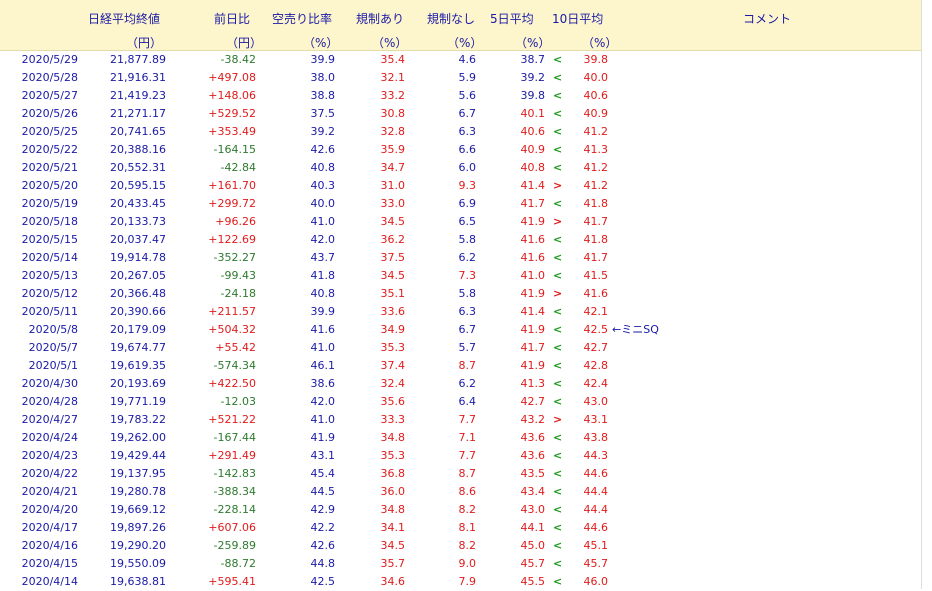  What do you see at coordinates (234, 491) in the screenshot?
I see `cell-change: -388.34` at bounding box center [234, 491].